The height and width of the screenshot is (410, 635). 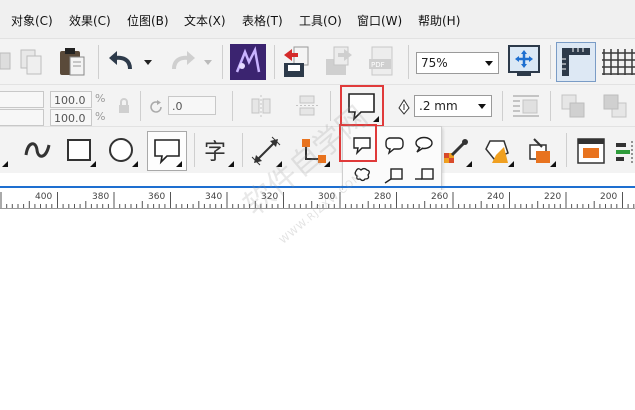 What do you see at coordinates (5, 164) in the screenshot?
I see `tool-flyout-indicator` at bounding box center [5, 164].